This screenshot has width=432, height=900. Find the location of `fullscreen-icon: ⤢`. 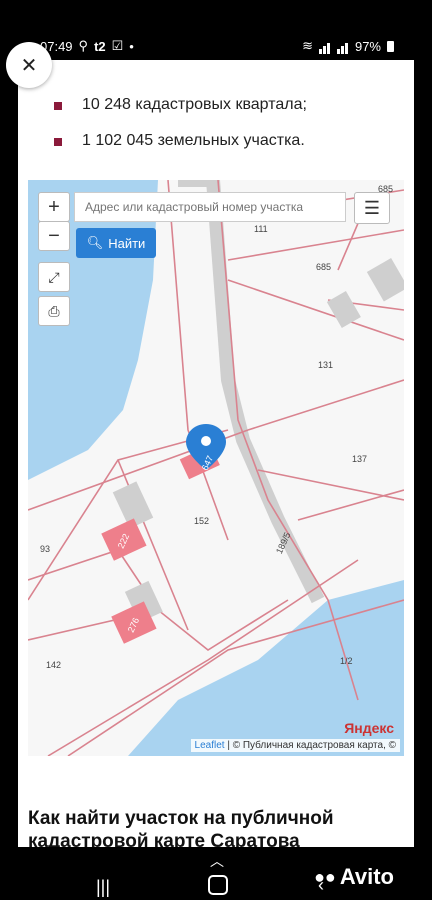

fullscreen-icon: ⤢ is located at coordinates (54, 277).